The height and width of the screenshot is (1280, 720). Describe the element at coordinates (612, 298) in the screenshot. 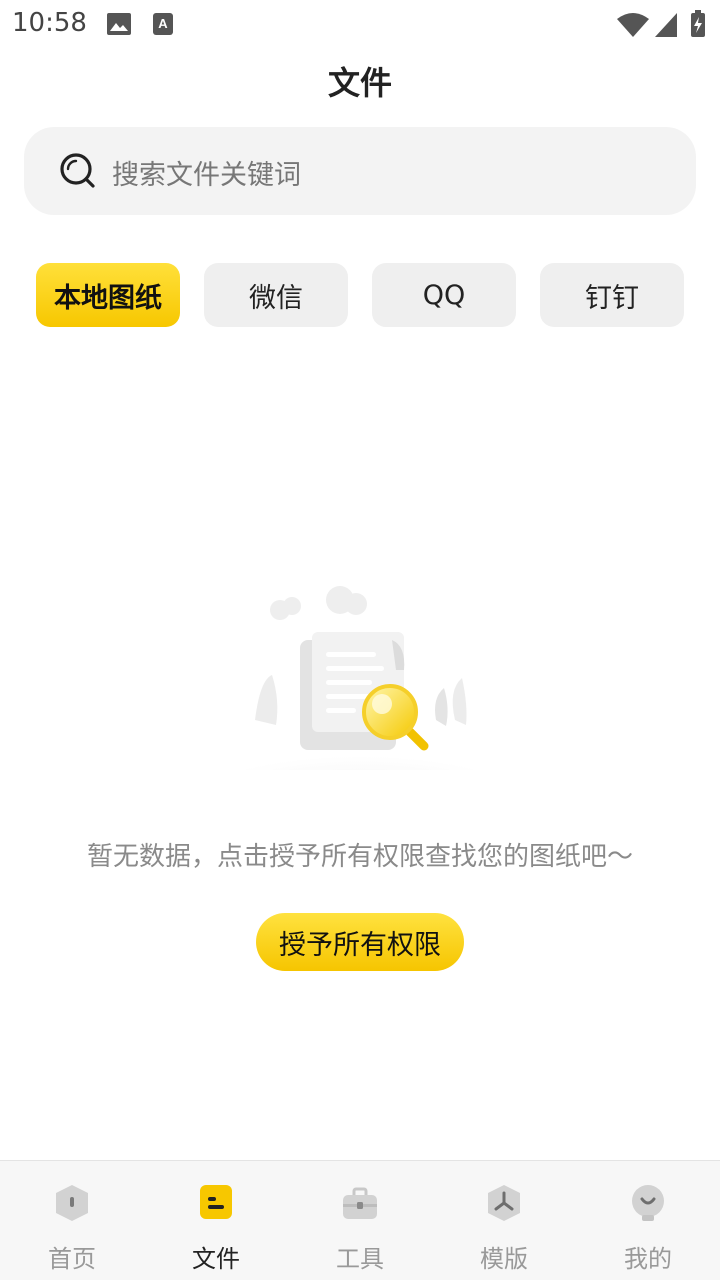

I see `tab-label: 钉钉` at that location.